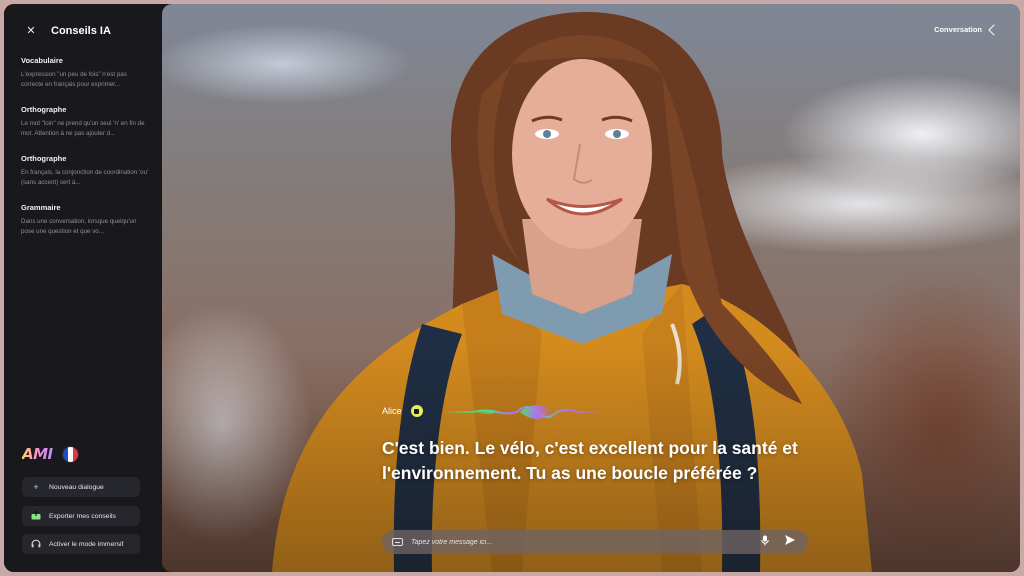  I want to click on sidebar-header: ✕ Conseils IA, so click(67, 31).